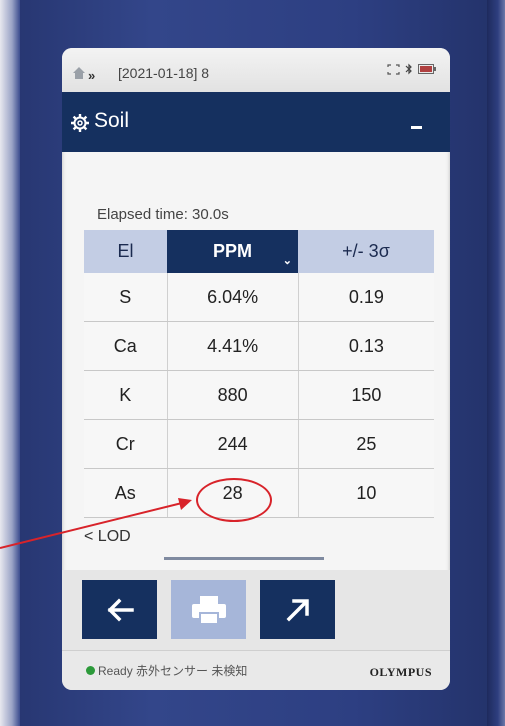 The height and width of the screenshot is (726, 505). I want to click on top-bar: » [2021-01-18] 8, so click(256, 70).